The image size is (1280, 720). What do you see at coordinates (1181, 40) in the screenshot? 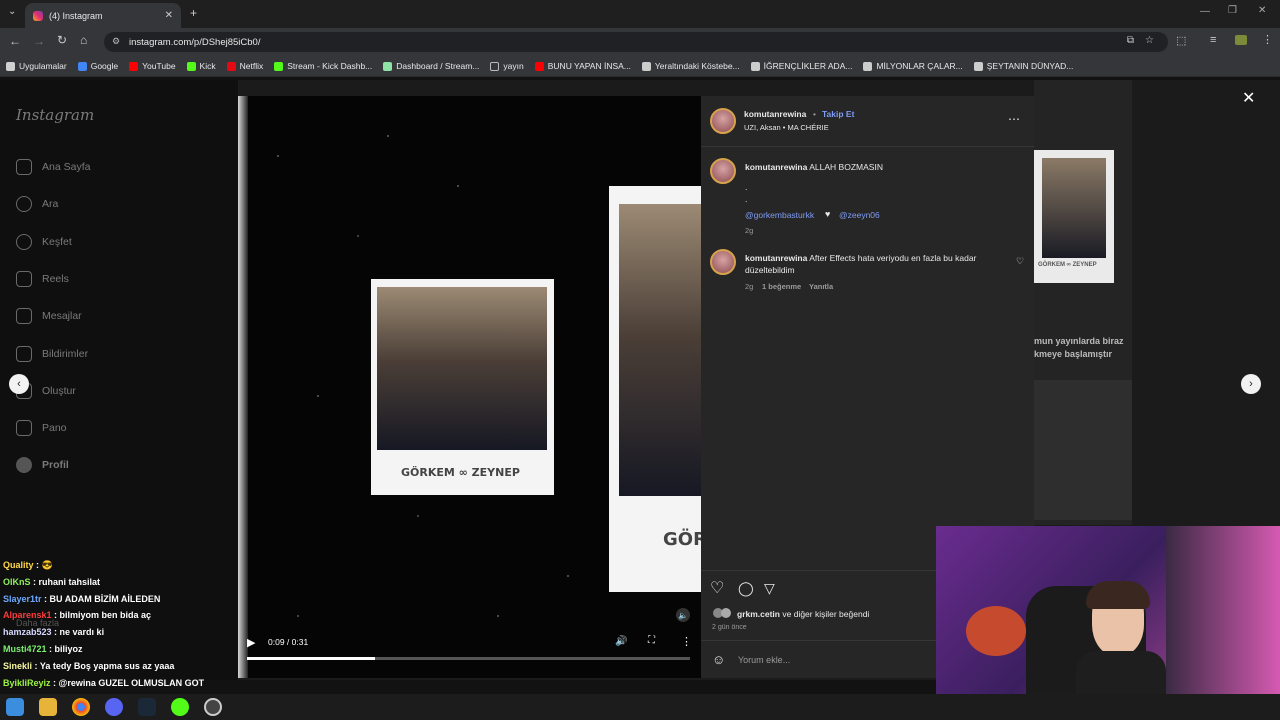
I see `extensions-icon: ⬚` at bounding box center [1181, 40].